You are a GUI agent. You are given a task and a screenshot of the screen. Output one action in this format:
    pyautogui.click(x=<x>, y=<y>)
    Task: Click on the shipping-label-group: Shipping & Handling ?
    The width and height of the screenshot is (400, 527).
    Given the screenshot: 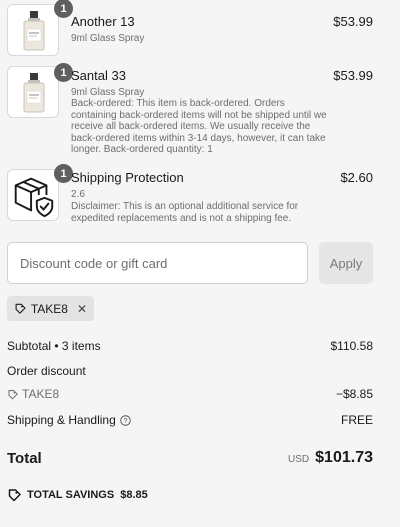 What is the action you would take?
    pyautogui.click(x=69, y=420)
    